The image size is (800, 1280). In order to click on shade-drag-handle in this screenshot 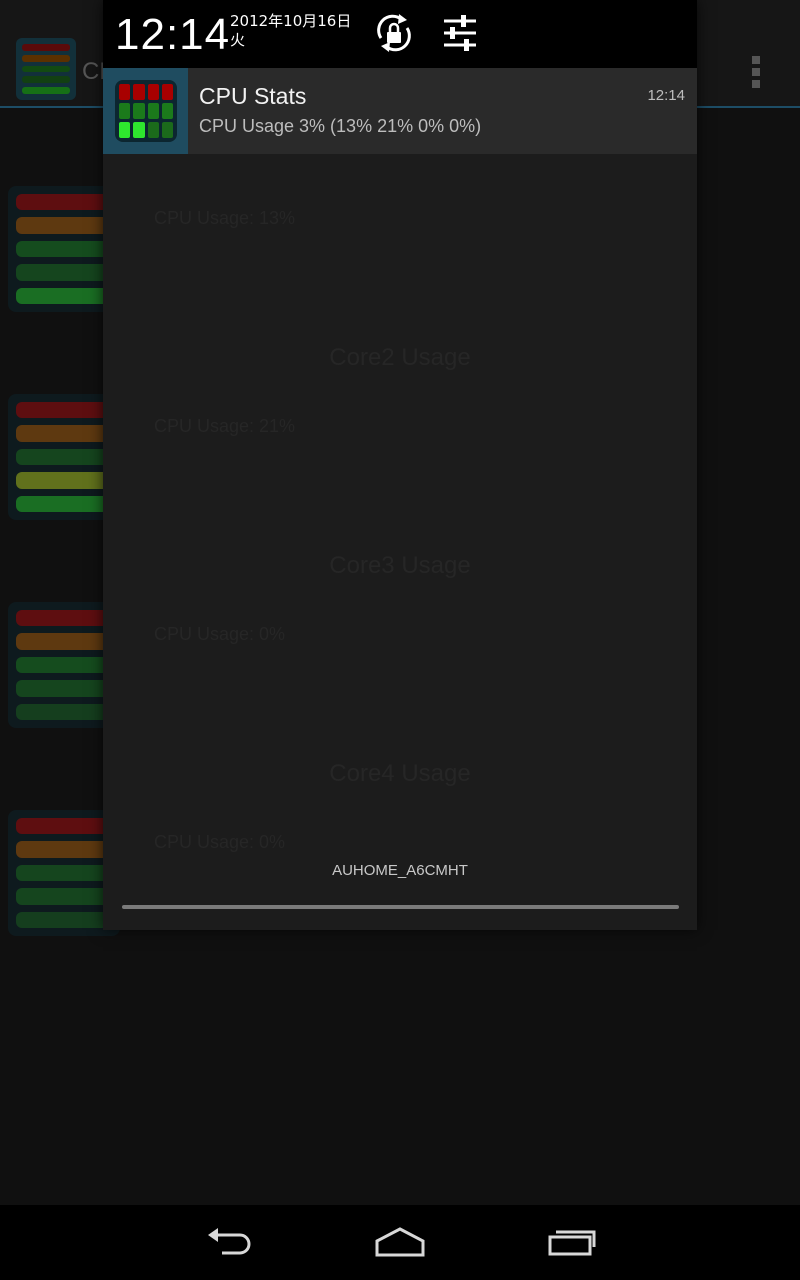, I will do `click(400, 907)`.